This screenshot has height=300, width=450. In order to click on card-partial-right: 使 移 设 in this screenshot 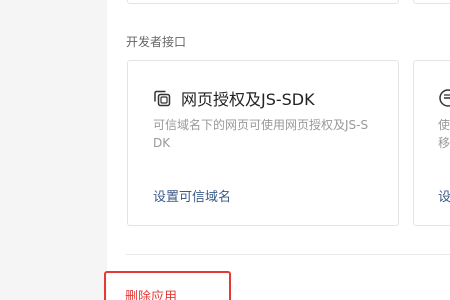, I will do `click(431, 143)`.